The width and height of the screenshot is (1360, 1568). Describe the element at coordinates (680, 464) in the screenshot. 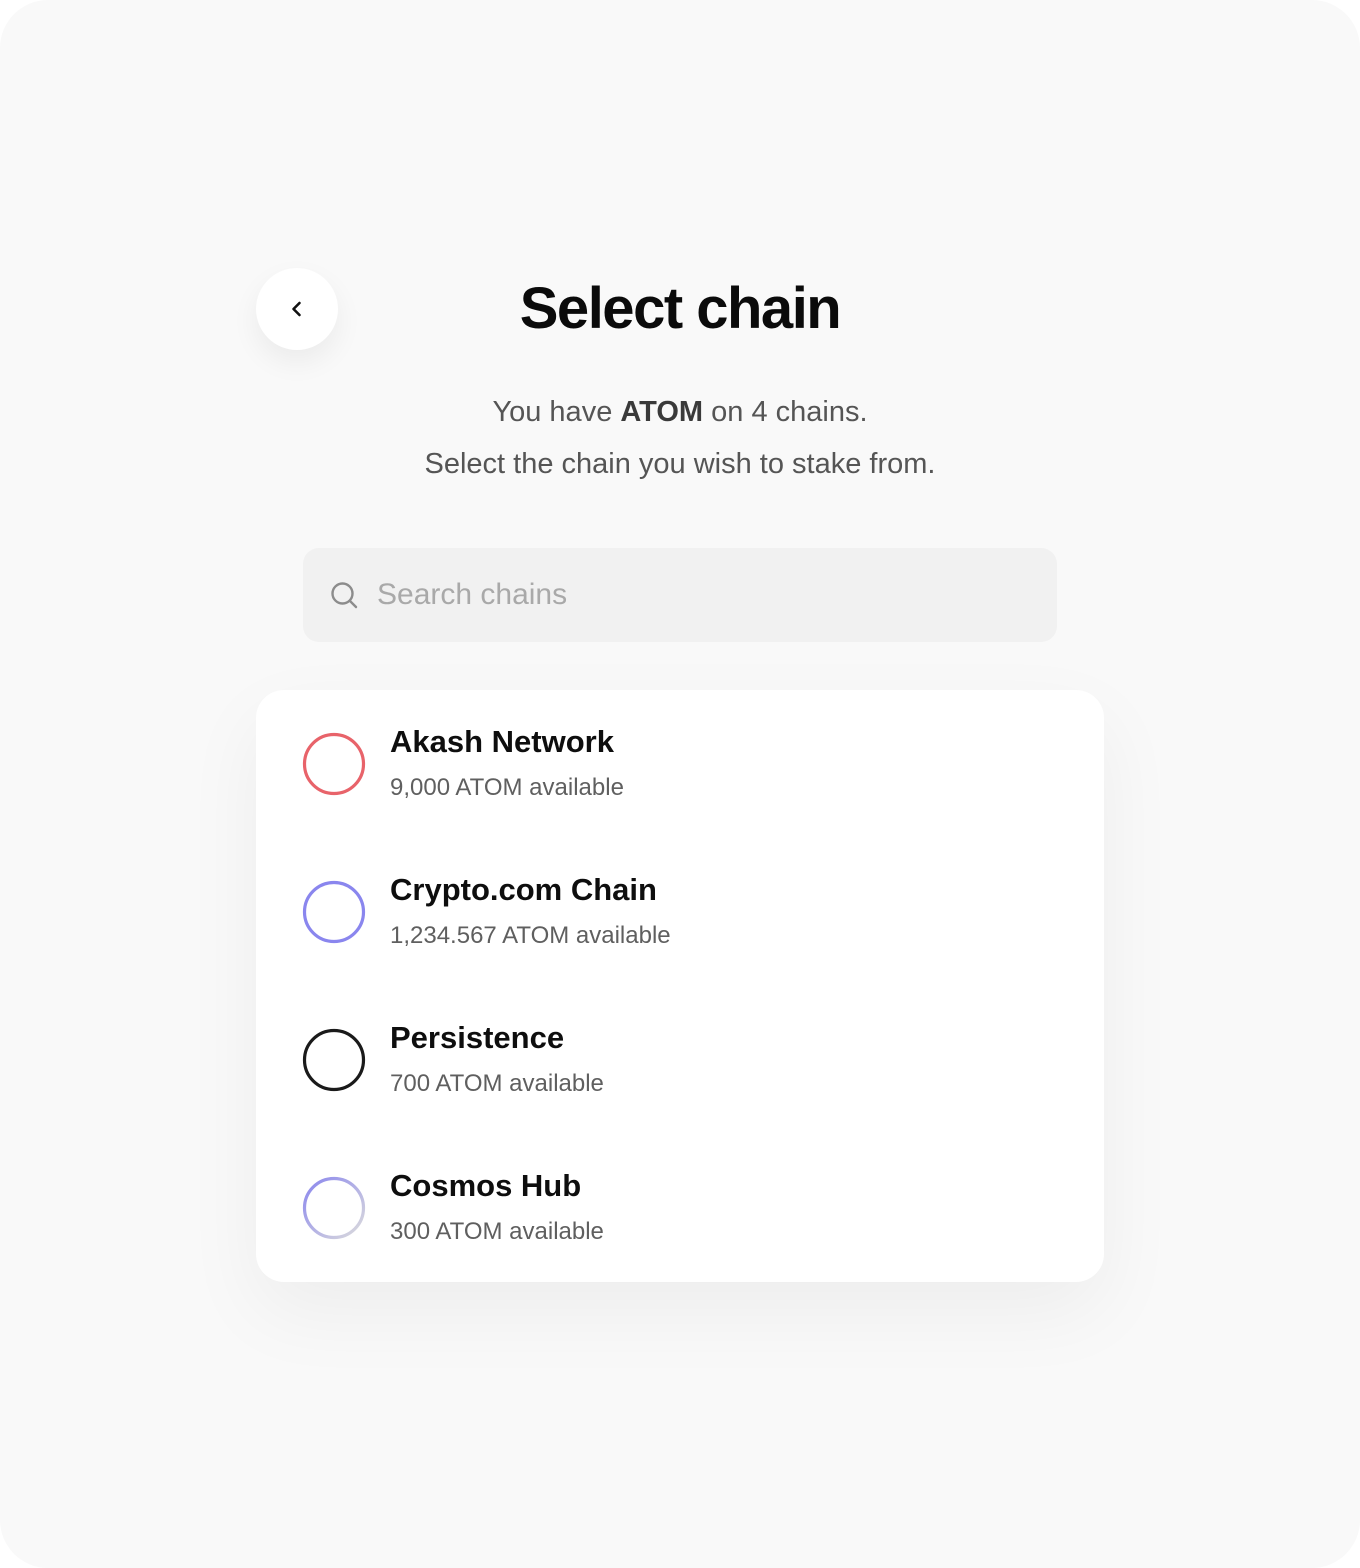

I see `subtitle-line-2: Select the chain you wish to stake from.` at that location.